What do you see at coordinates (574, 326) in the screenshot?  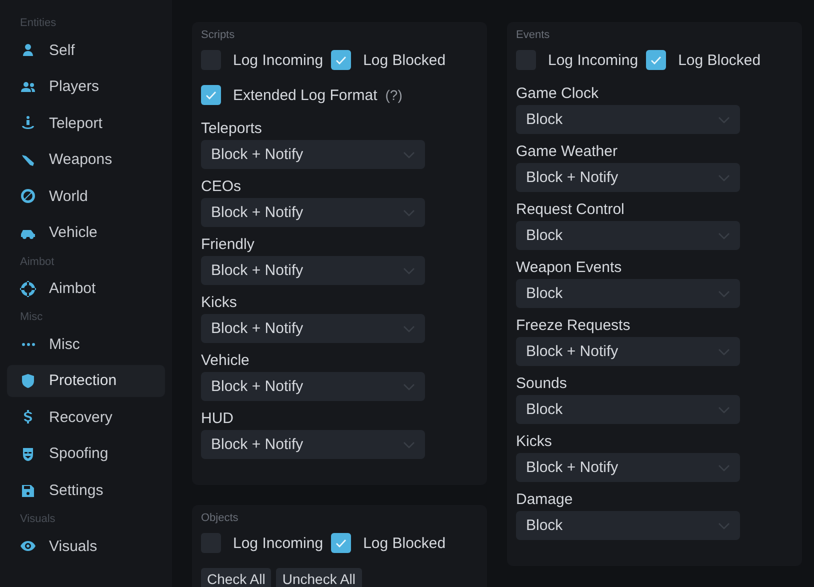 I see `dropdown-label: Freeze Requests` at bounding box center [574, 326].